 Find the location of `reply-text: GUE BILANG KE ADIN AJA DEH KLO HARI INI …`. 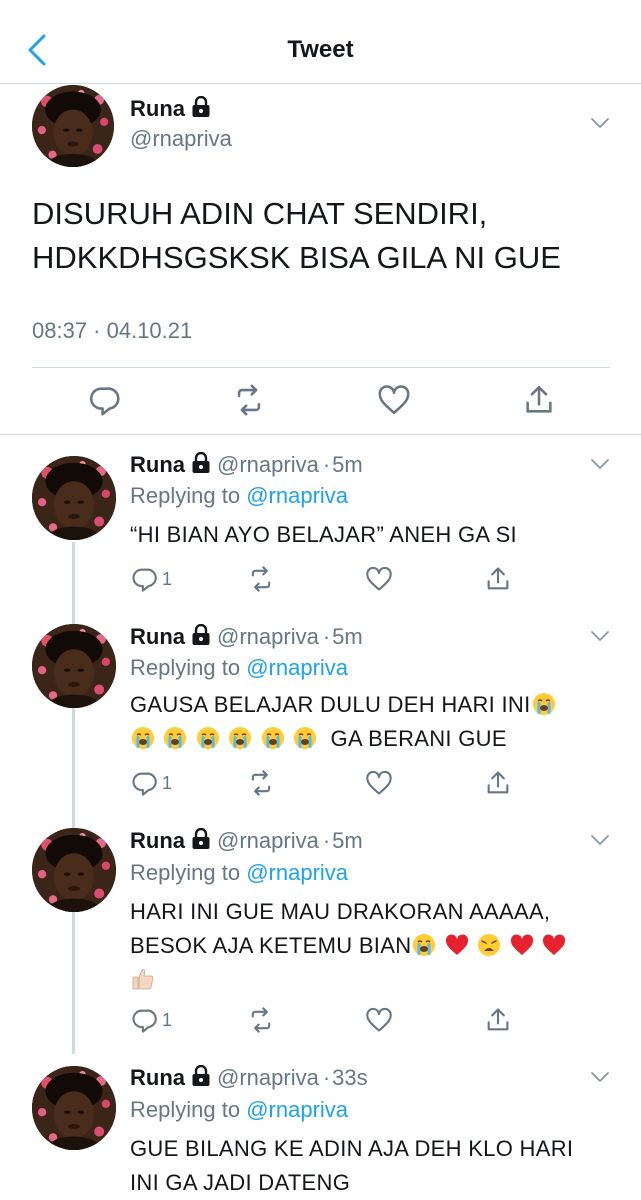

reply-text: GUE BILANG KE ADIN AJA DEH KLO HARI INI … is located at coordinates (370, 1166).